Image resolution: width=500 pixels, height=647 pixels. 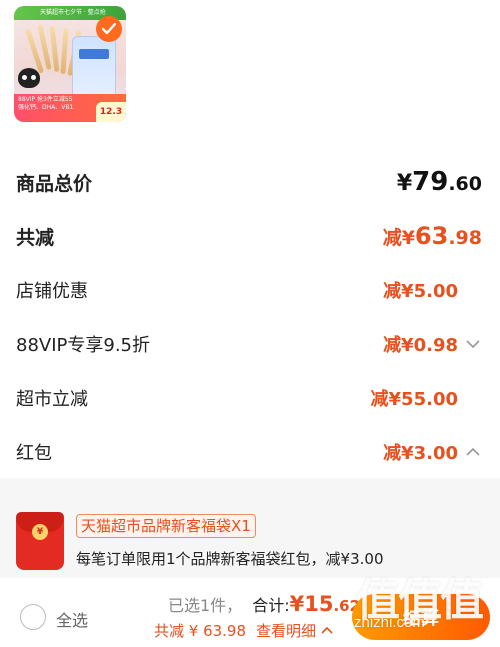 What do you see at coordinates (52, 291) in the screenshot?
I see `store-discount-label: 店铺优惠` at bounding box center [52, 291].